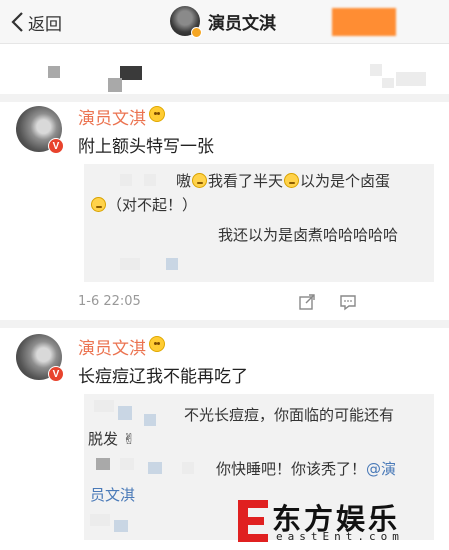 This screenshot has height=550, width=449. What do you see at coordinates (152, 205) in the screenshot?
I see `reply-text: （对不起！）` at bounding box center [152, 205].